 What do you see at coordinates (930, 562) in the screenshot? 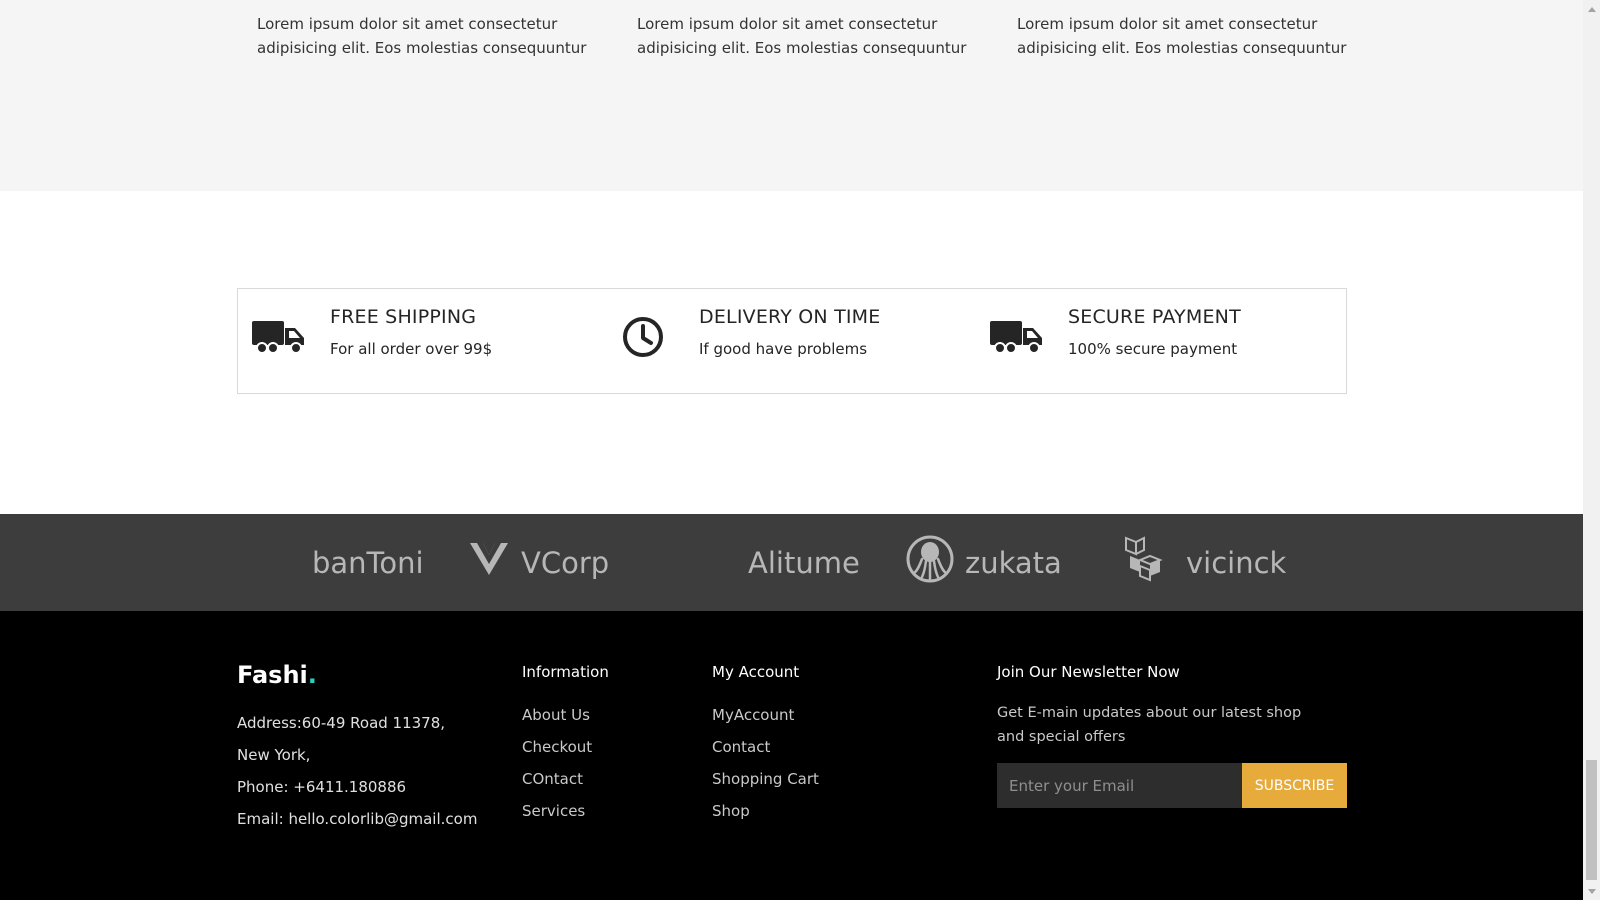
I see `octopus-logo-icon` at bounding box center [930, 562].